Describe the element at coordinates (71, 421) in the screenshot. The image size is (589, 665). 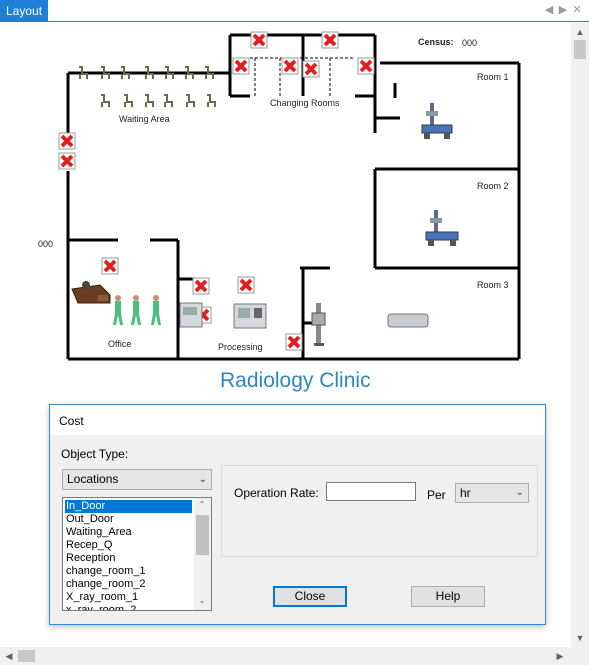
I see `dialog-title: Cost` at that location.